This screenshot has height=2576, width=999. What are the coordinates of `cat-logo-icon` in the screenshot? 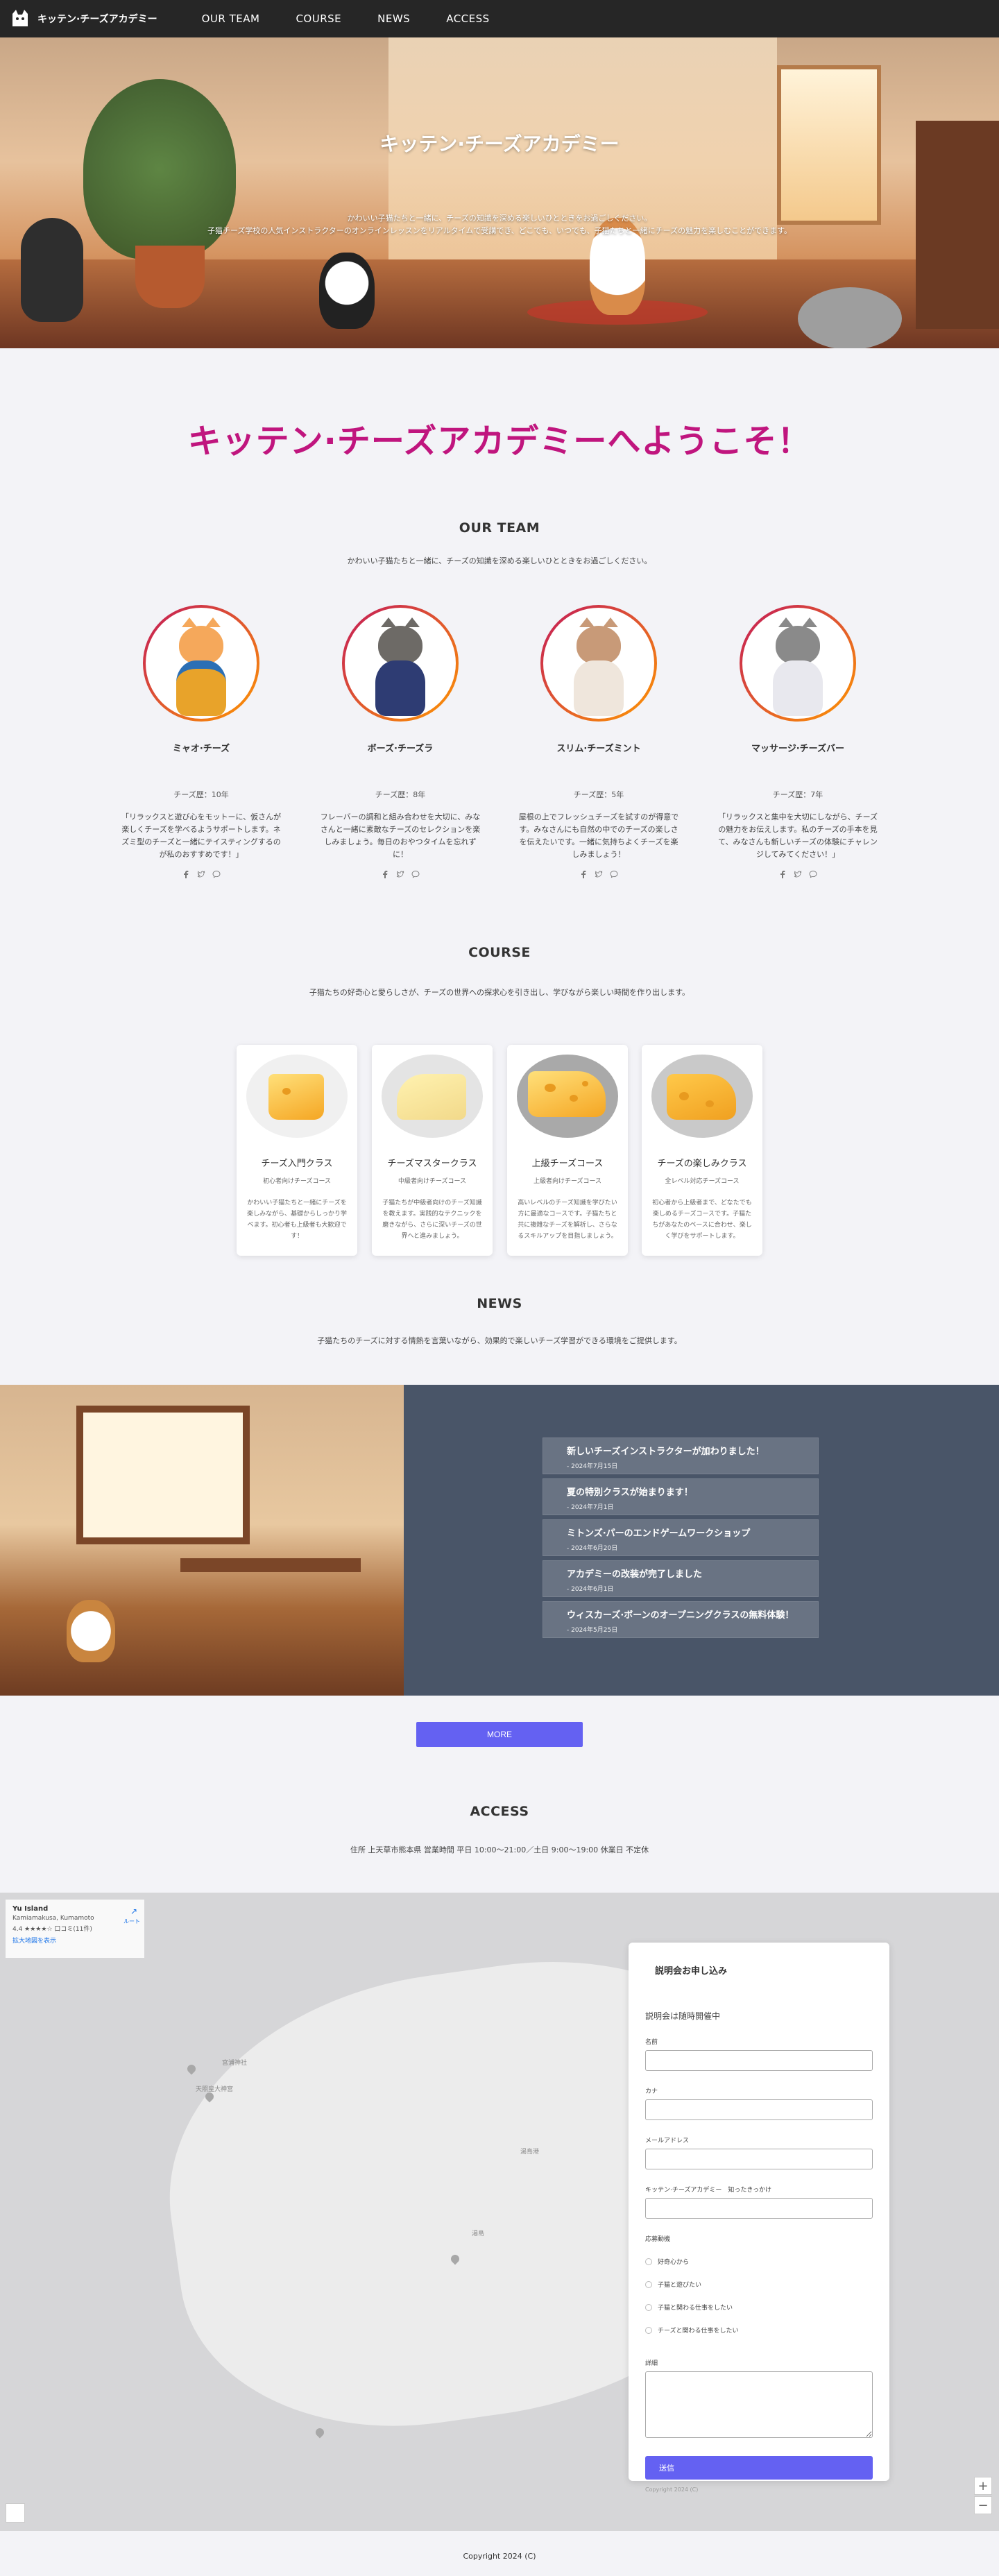 It's located at (20, 19).